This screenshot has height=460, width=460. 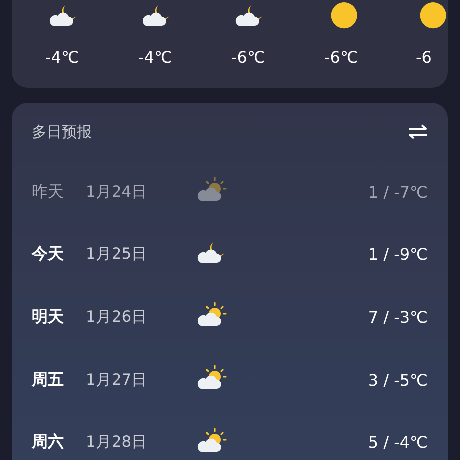 What do you see at coordinates (117, 317) in the screenshot?
I see `date-label: 1月26日` at bounding box center [117, 317].